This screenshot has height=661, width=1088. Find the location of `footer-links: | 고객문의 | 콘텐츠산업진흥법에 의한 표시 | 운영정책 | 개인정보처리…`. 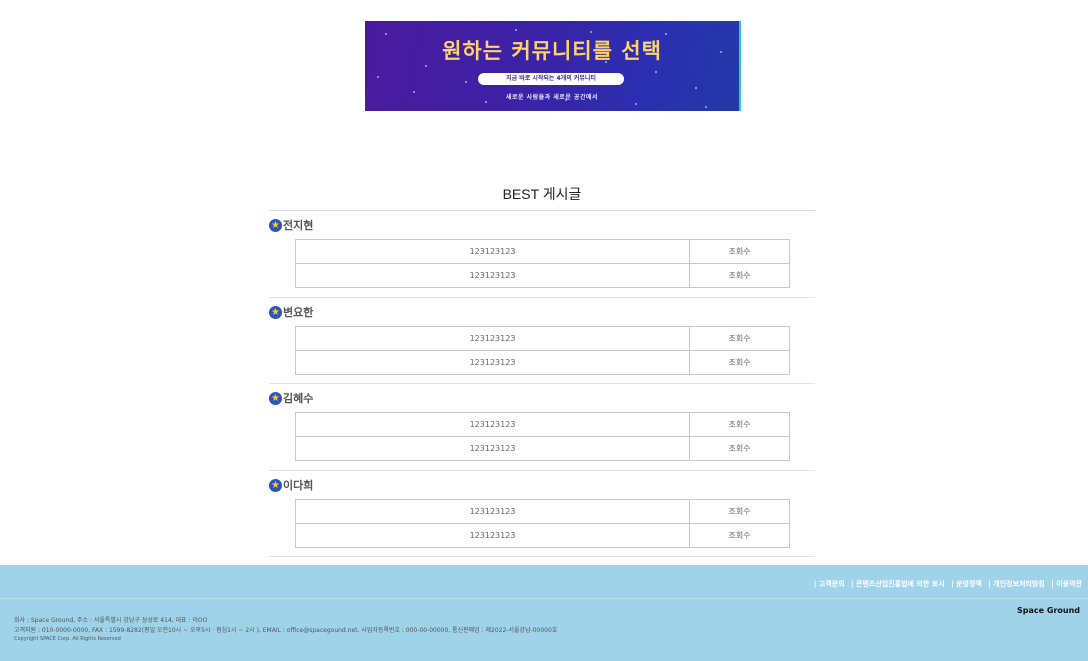

footer-links: | 고객문의 | 콘텐츠산업진흥법에 의한 표시 | 운영정책 | 개인정보처리… is located at coordinates (946, 584).